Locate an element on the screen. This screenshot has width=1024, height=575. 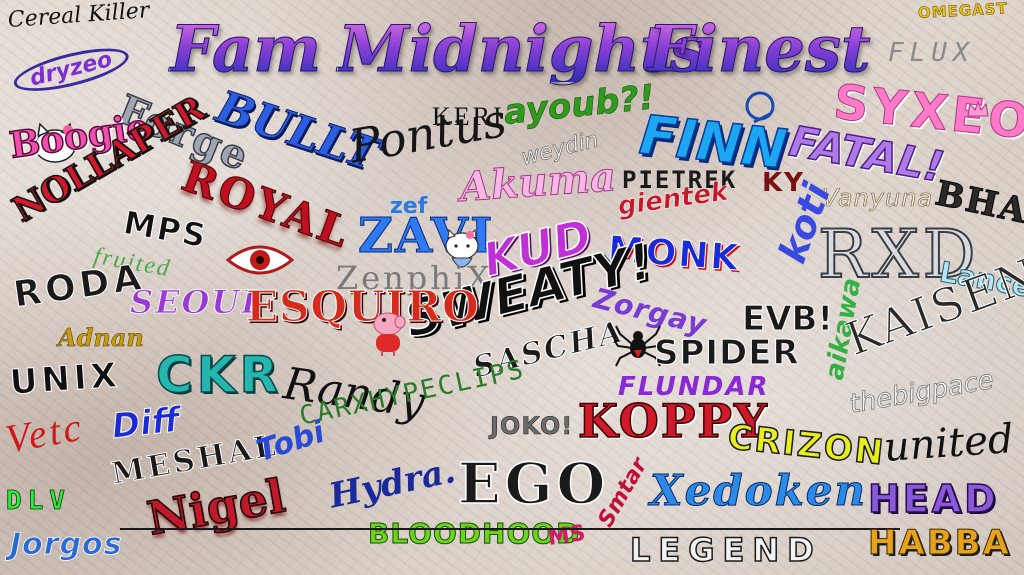
tag-thebigpace: thebigpace is located at coordinates (922, 392).